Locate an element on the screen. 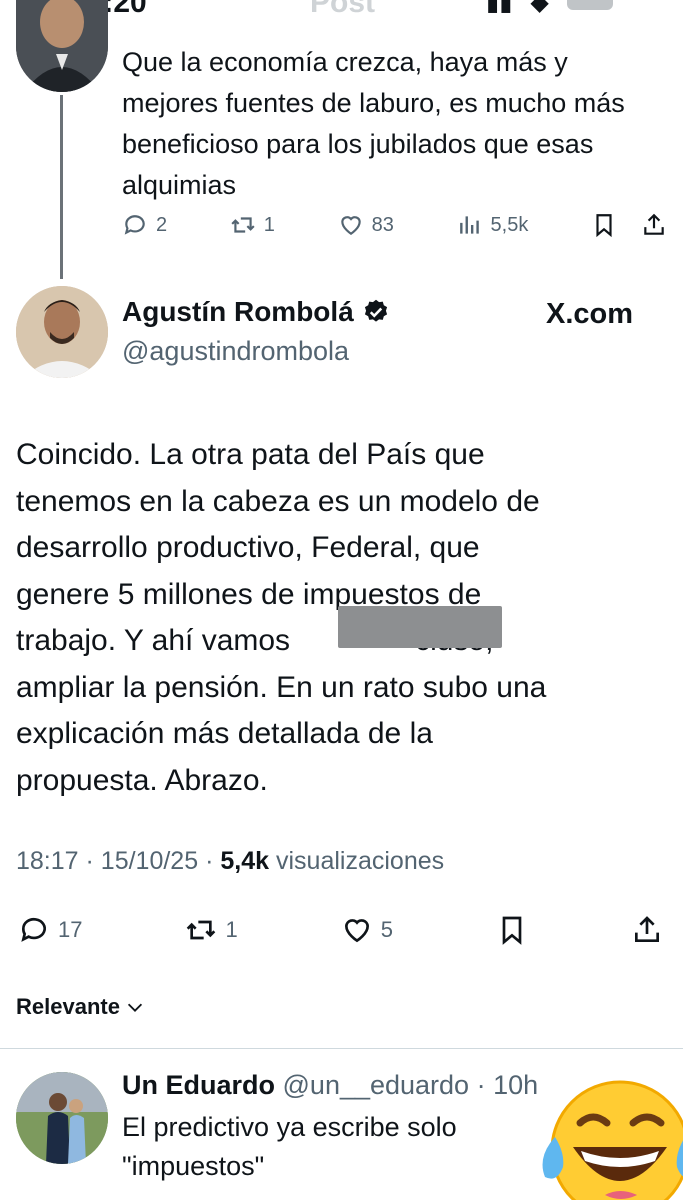 The width and height of the screenshot is (683, 1200). main-reply-button: 17 is located at coordinates (50, 930).